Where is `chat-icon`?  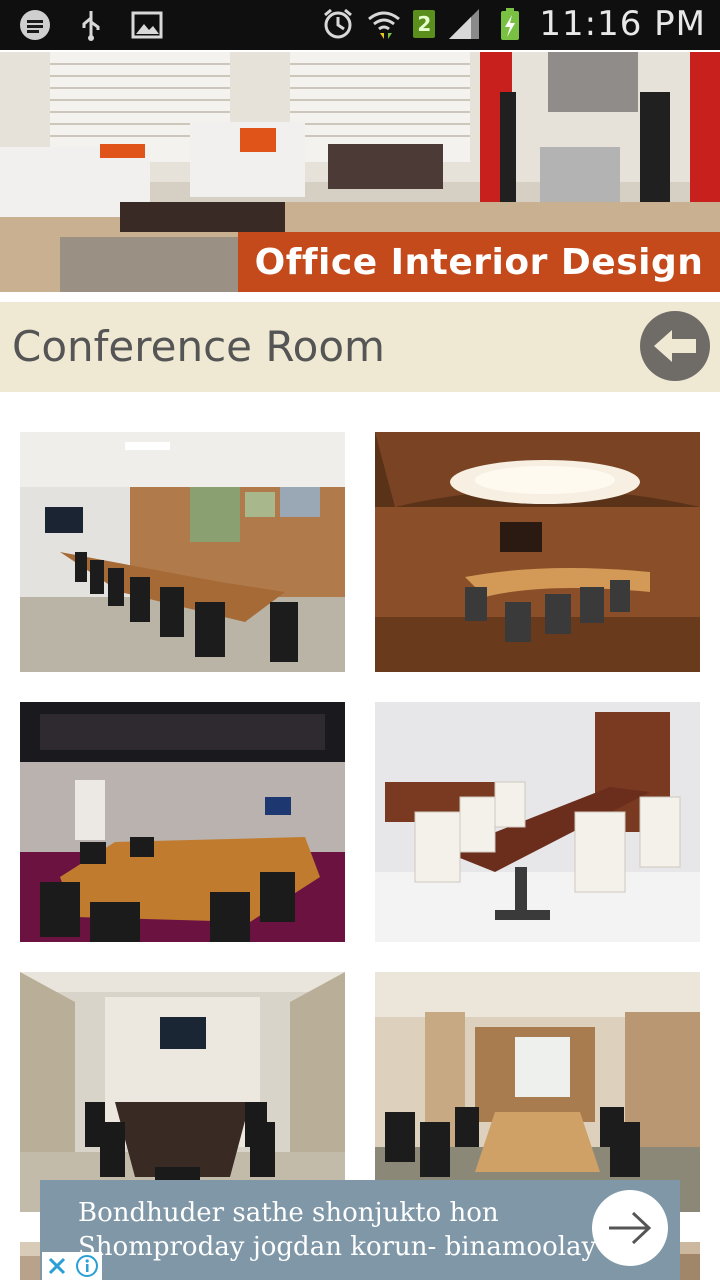 chat-icon is located at coordinates (35, 25).